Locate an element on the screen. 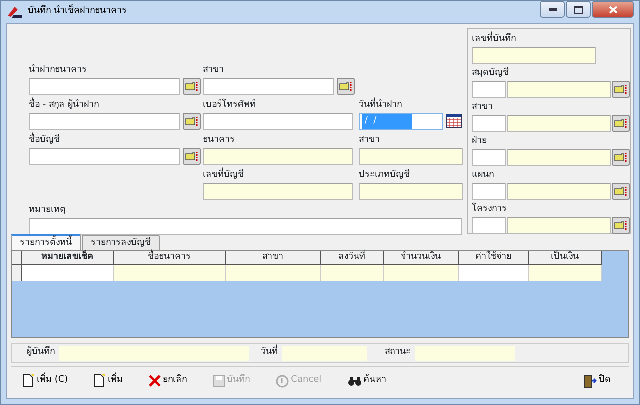  column-header: ชื่อธนาคาร is located at coordinates (170, 258).